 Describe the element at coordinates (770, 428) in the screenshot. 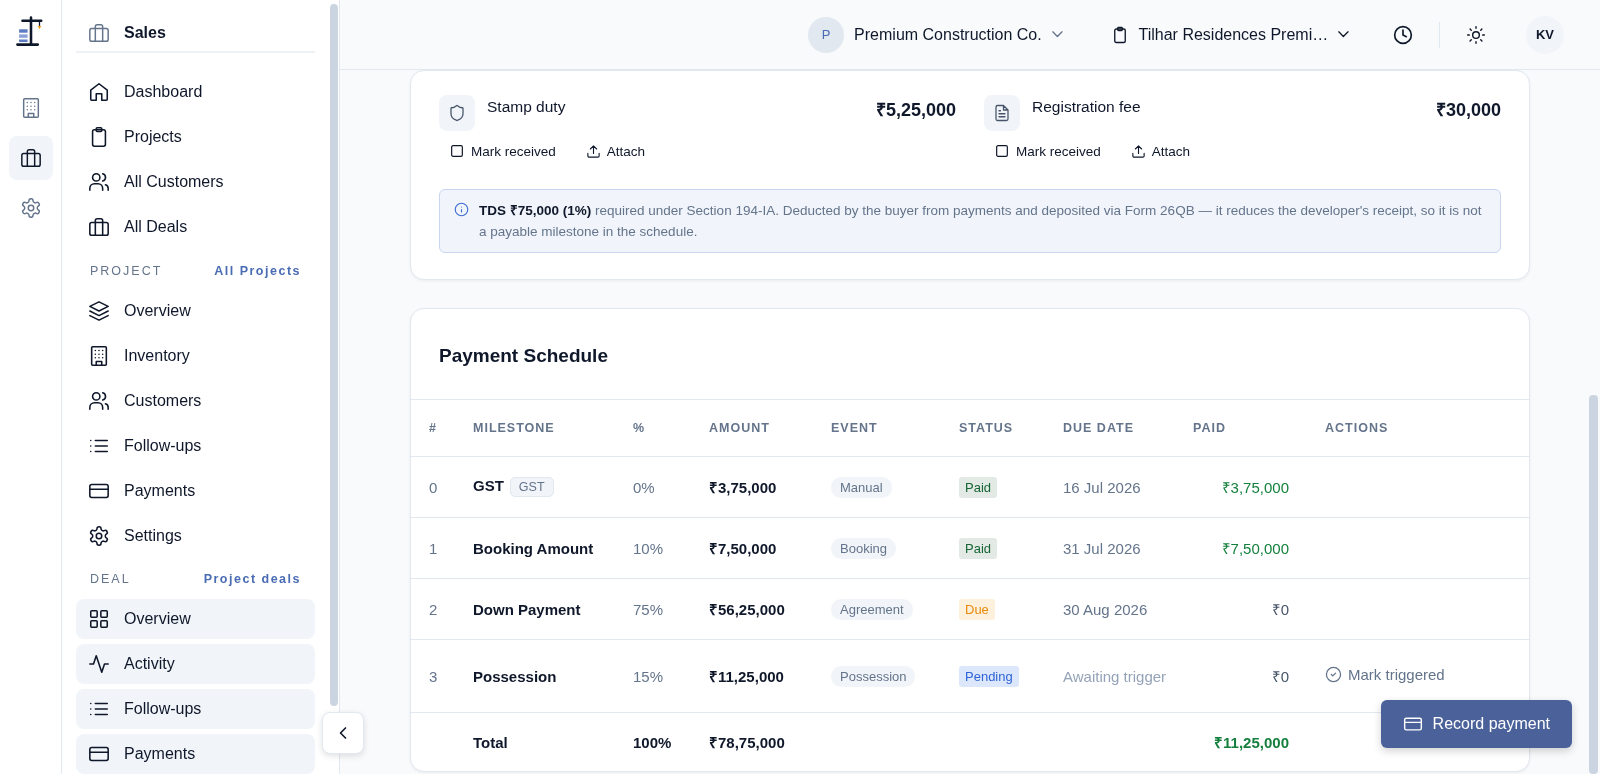

I see `column-header: AMOUNT` at that location.